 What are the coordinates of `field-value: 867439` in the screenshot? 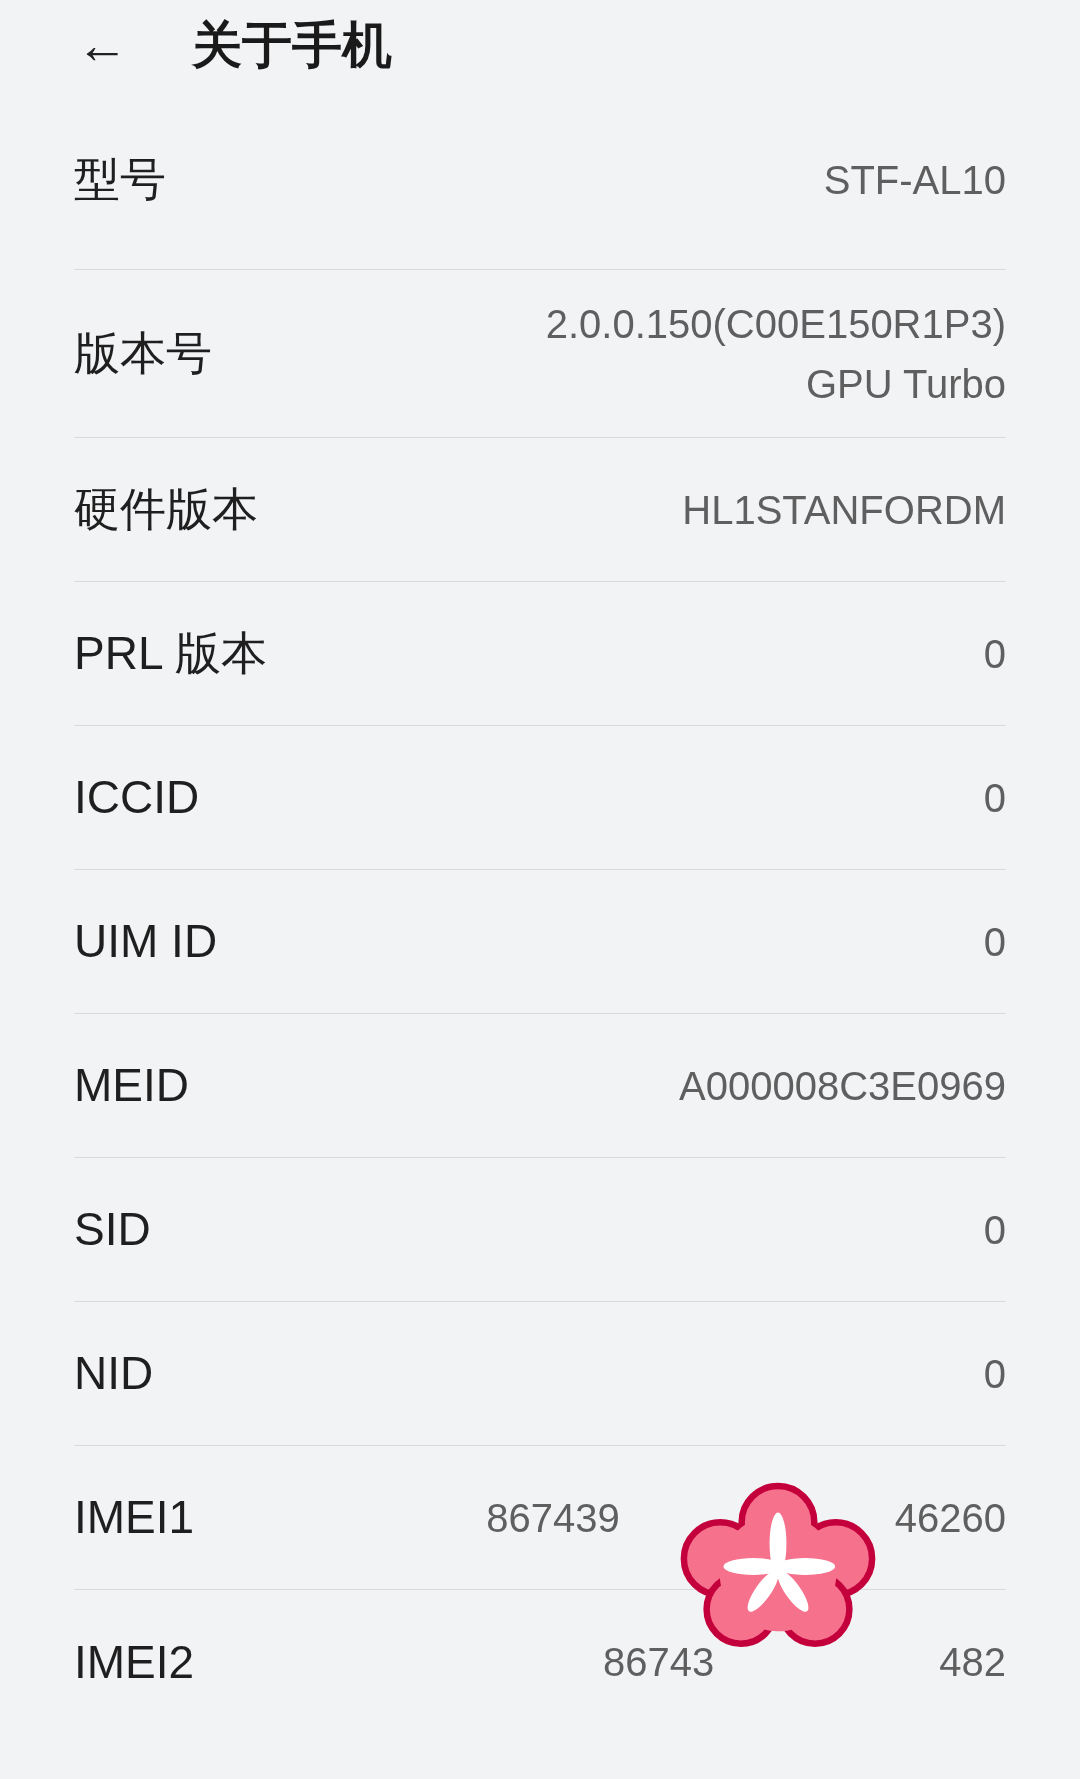 It's located at (553, 1518).